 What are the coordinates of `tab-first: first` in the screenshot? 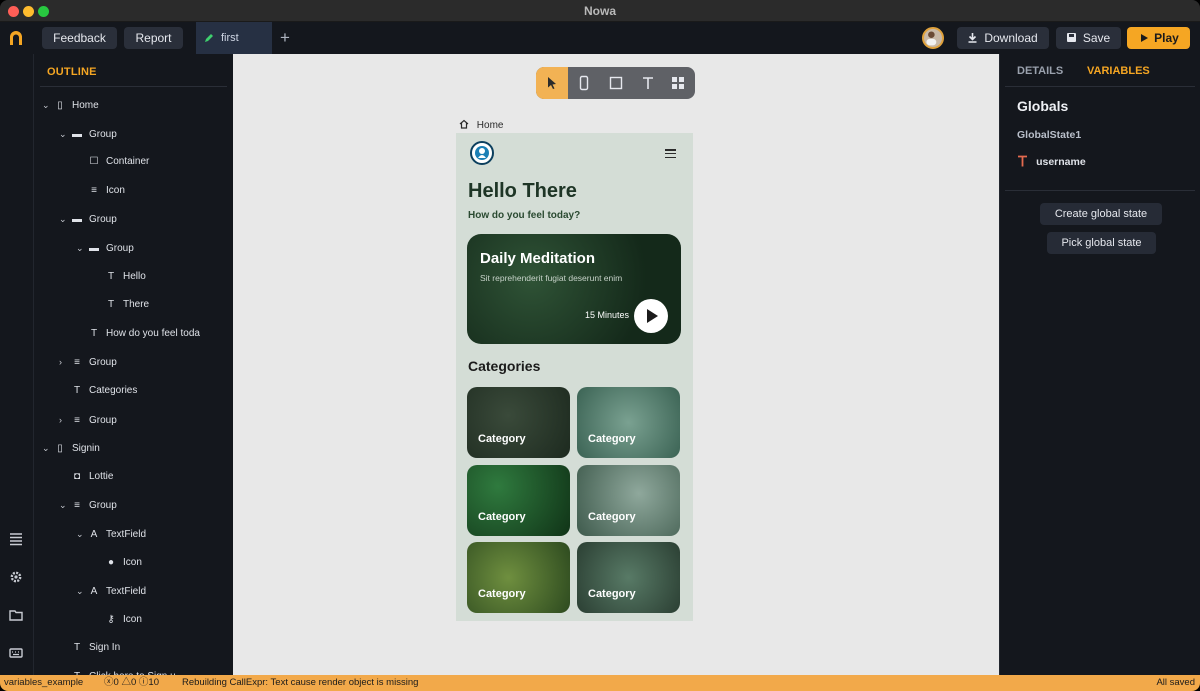 It's located at (234, 38).